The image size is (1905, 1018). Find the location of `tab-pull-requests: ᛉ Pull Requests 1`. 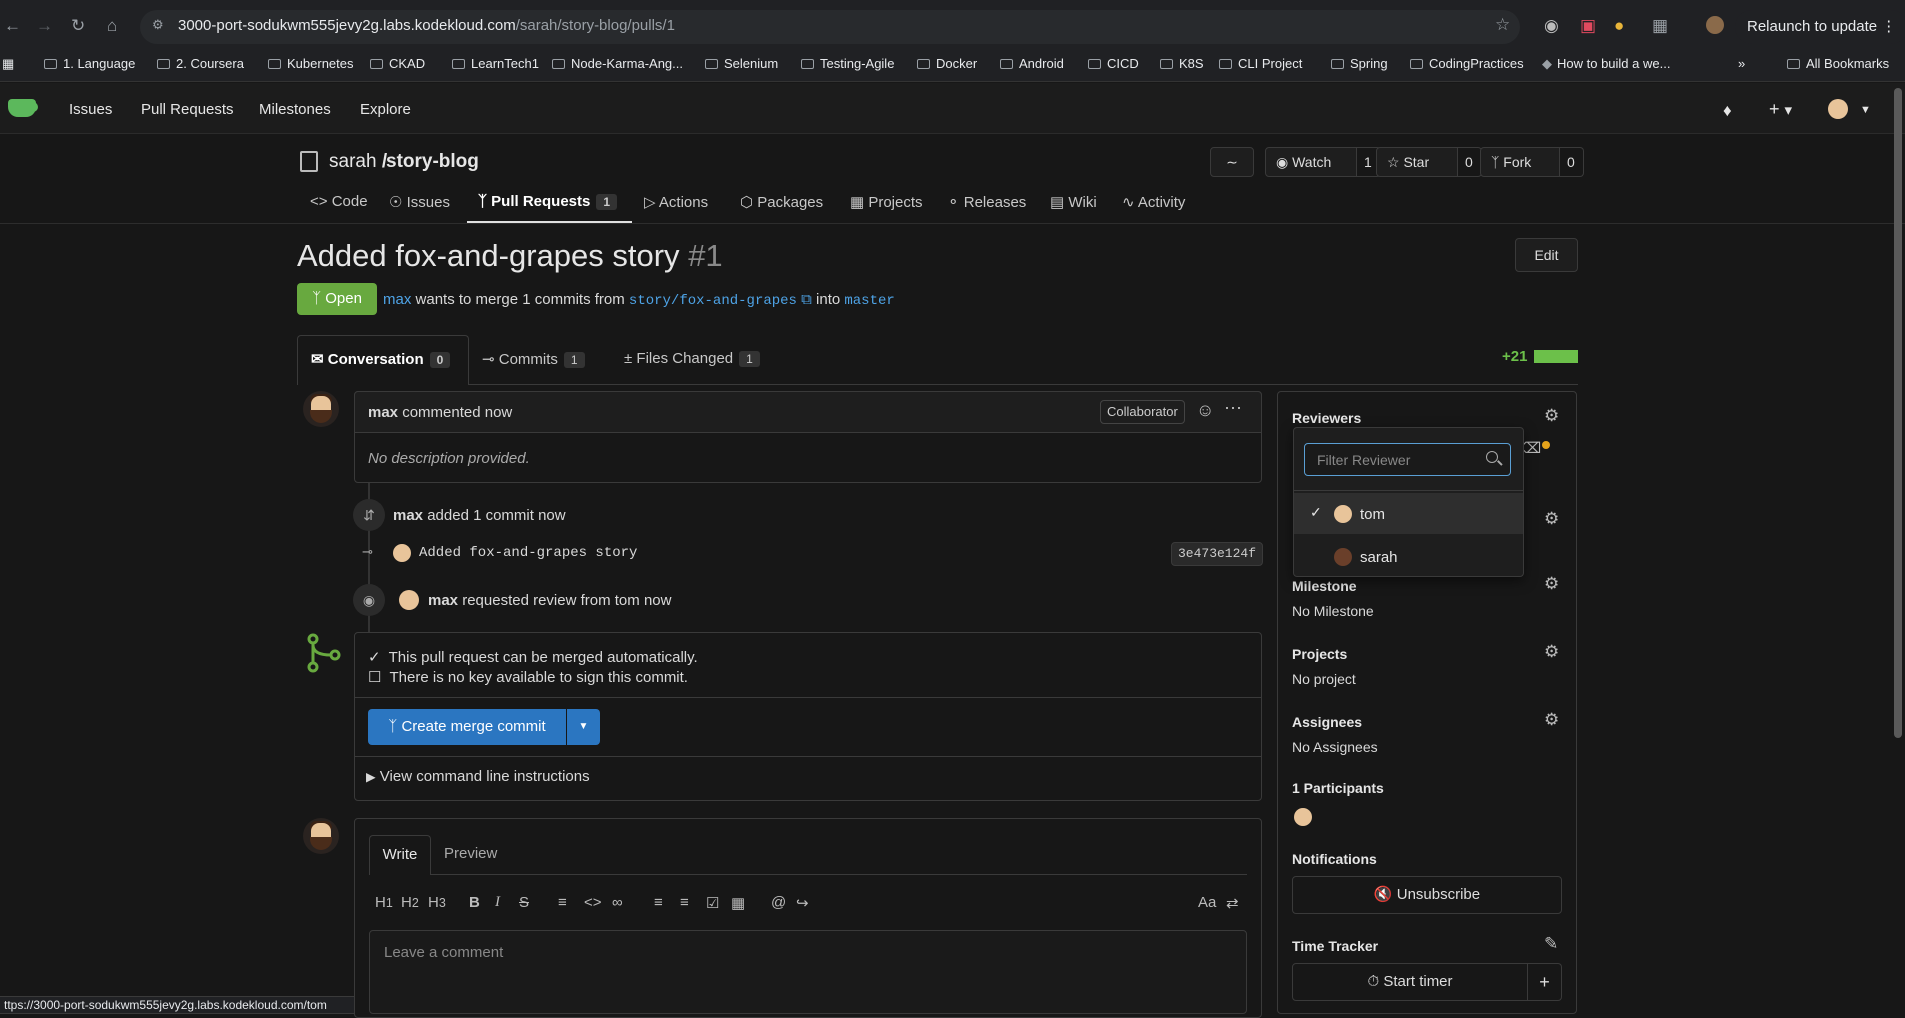

tab-pull-requests: ᛉ Pull Requests 1 is located at coordinates (548, 201).